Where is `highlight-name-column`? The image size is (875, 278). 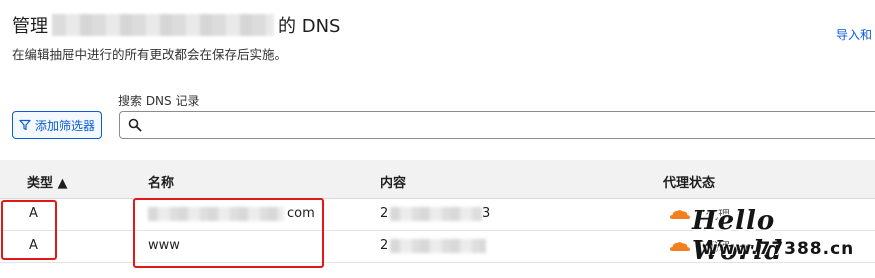
highlight-name-column is located at coordinates (228, 233).